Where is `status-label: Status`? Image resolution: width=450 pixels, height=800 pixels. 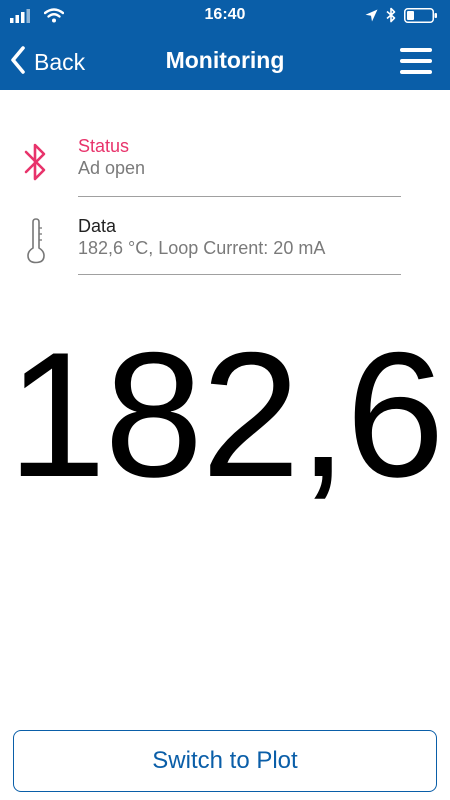 status-label: Status is located at coordinates (104, 146).